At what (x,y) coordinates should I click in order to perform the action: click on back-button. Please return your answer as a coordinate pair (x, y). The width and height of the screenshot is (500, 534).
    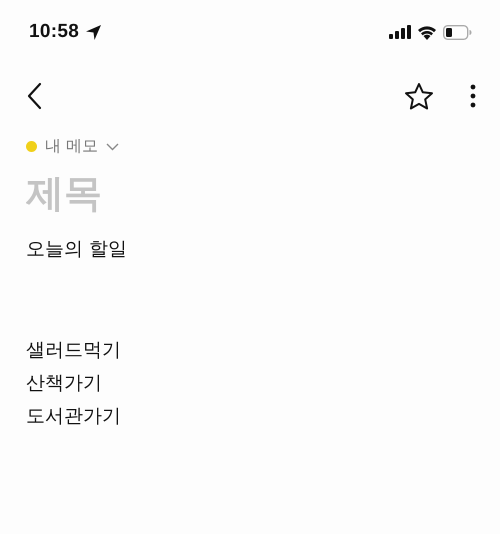
    Looking at the image, I should click on (34, 96).